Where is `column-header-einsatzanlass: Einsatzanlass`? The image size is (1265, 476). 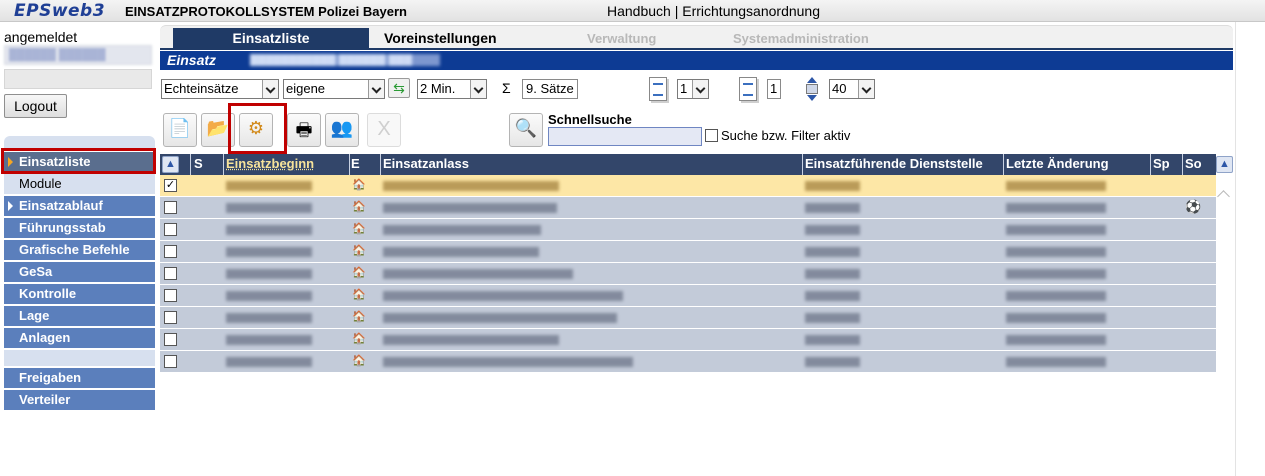
column-header-einsatzanlass: Einsatzanlass is located at coordinates (426, 164).